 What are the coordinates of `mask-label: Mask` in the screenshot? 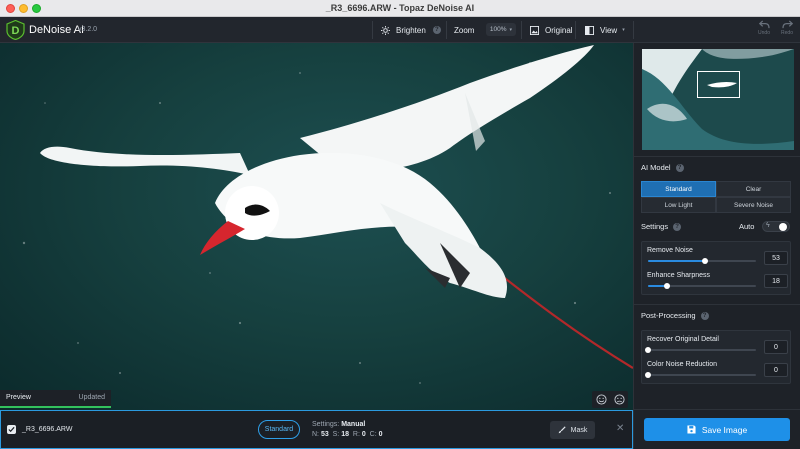 It's located at (579, 430).